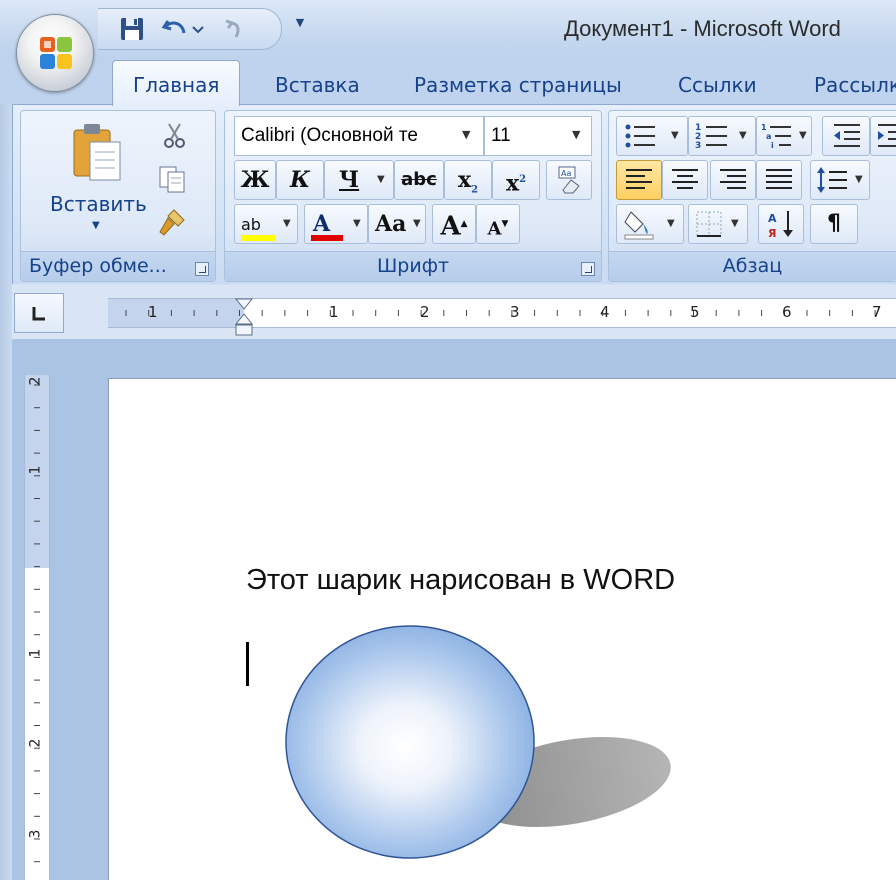 The width and height of the screenshot is (896, 880). Describe the element at coordinates (787, 312) in the screenshot. I see `h-tick-label-6: 6` at that location.